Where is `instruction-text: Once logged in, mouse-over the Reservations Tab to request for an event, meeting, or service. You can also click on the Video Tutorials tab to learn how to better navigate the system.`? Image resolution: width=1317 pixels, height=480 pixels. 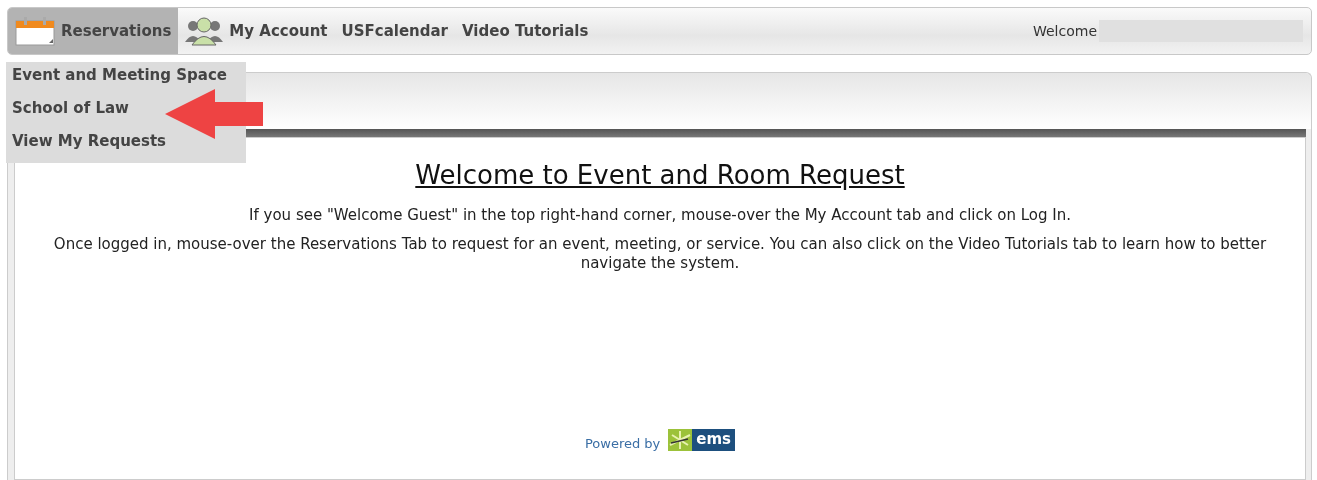 instruction-text: Once logged in, mouse-over the Reservations Tab to request for an event, meeting, or service. You can also click on the Video Tutorials tab to learn how to better navigate the system. is located at coordinates (660, 254).